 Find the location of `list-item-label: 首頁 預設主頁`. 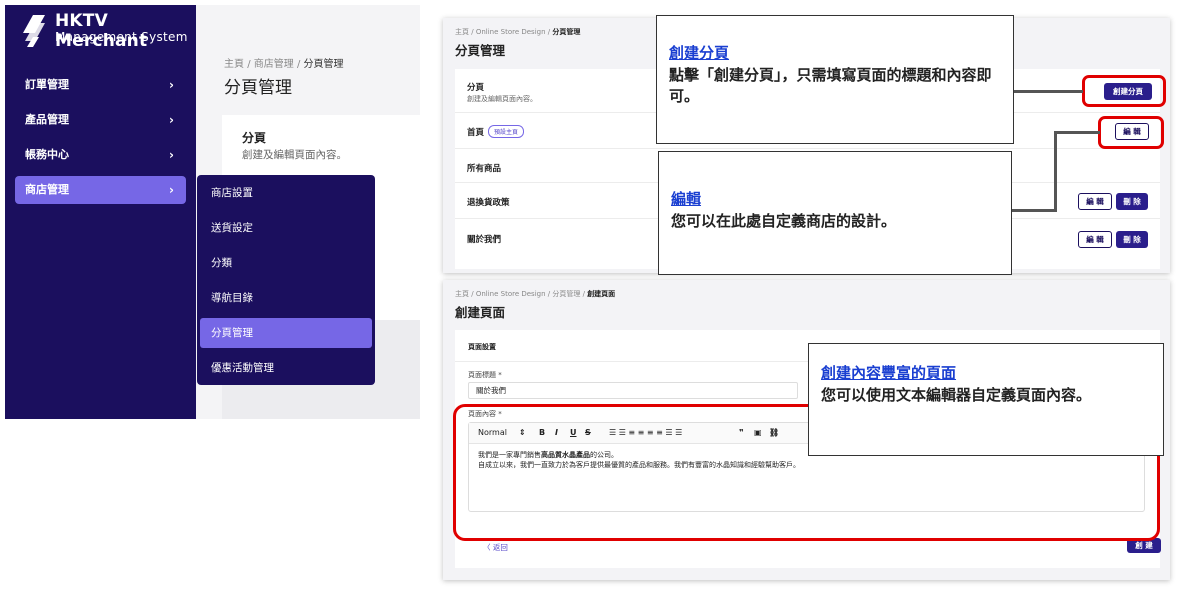

list-item-label: 首頁 預設主頁 is located at coordinates (496, 131).